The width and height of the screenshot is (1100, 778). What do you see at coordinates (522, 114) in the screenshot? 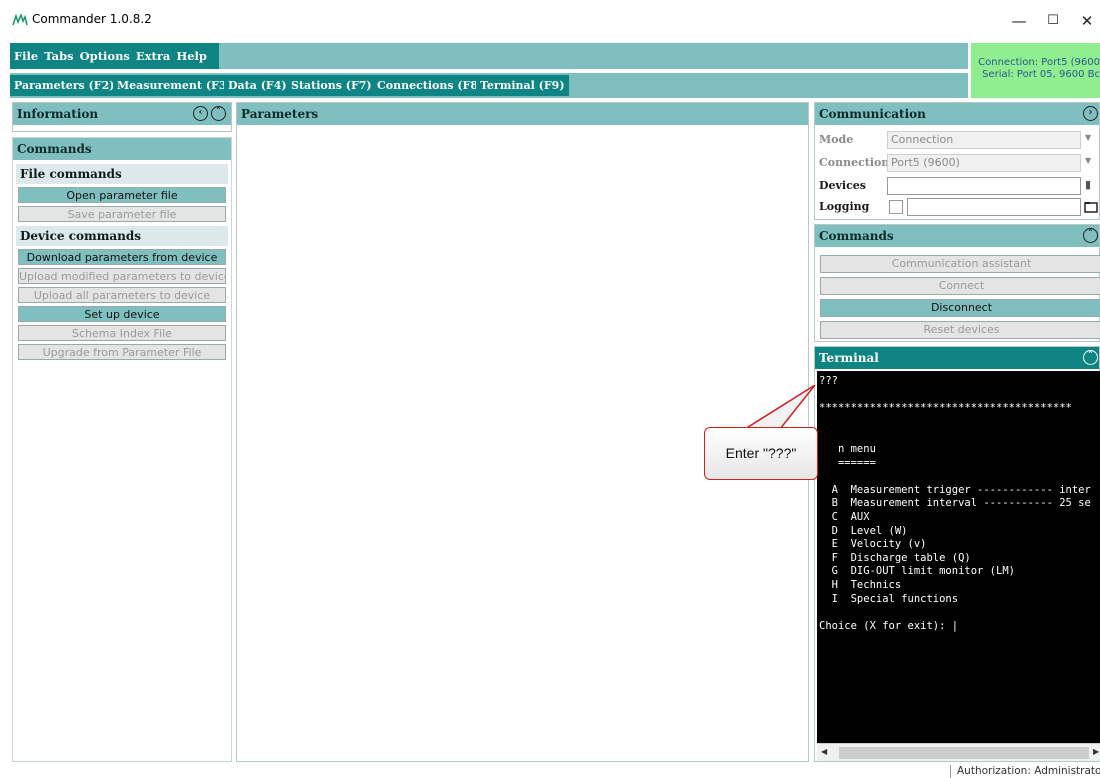
I see `parameters-header: Parameters` at bounding box center [522, 114].